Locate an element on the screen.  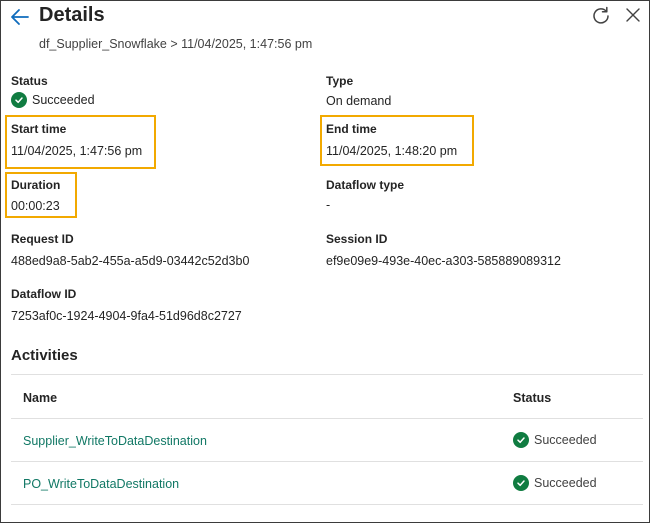
end-time-label: End time is located at coordinates (351, 129).